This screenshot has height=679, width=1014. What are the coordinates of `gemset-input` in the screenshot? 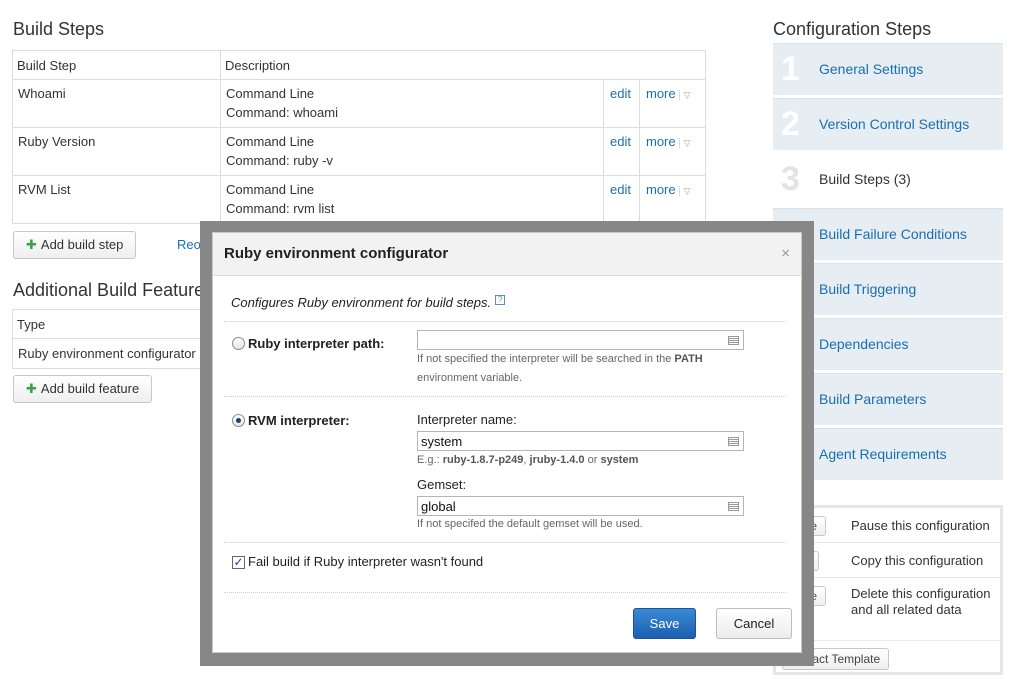 It's located at (580, 506).